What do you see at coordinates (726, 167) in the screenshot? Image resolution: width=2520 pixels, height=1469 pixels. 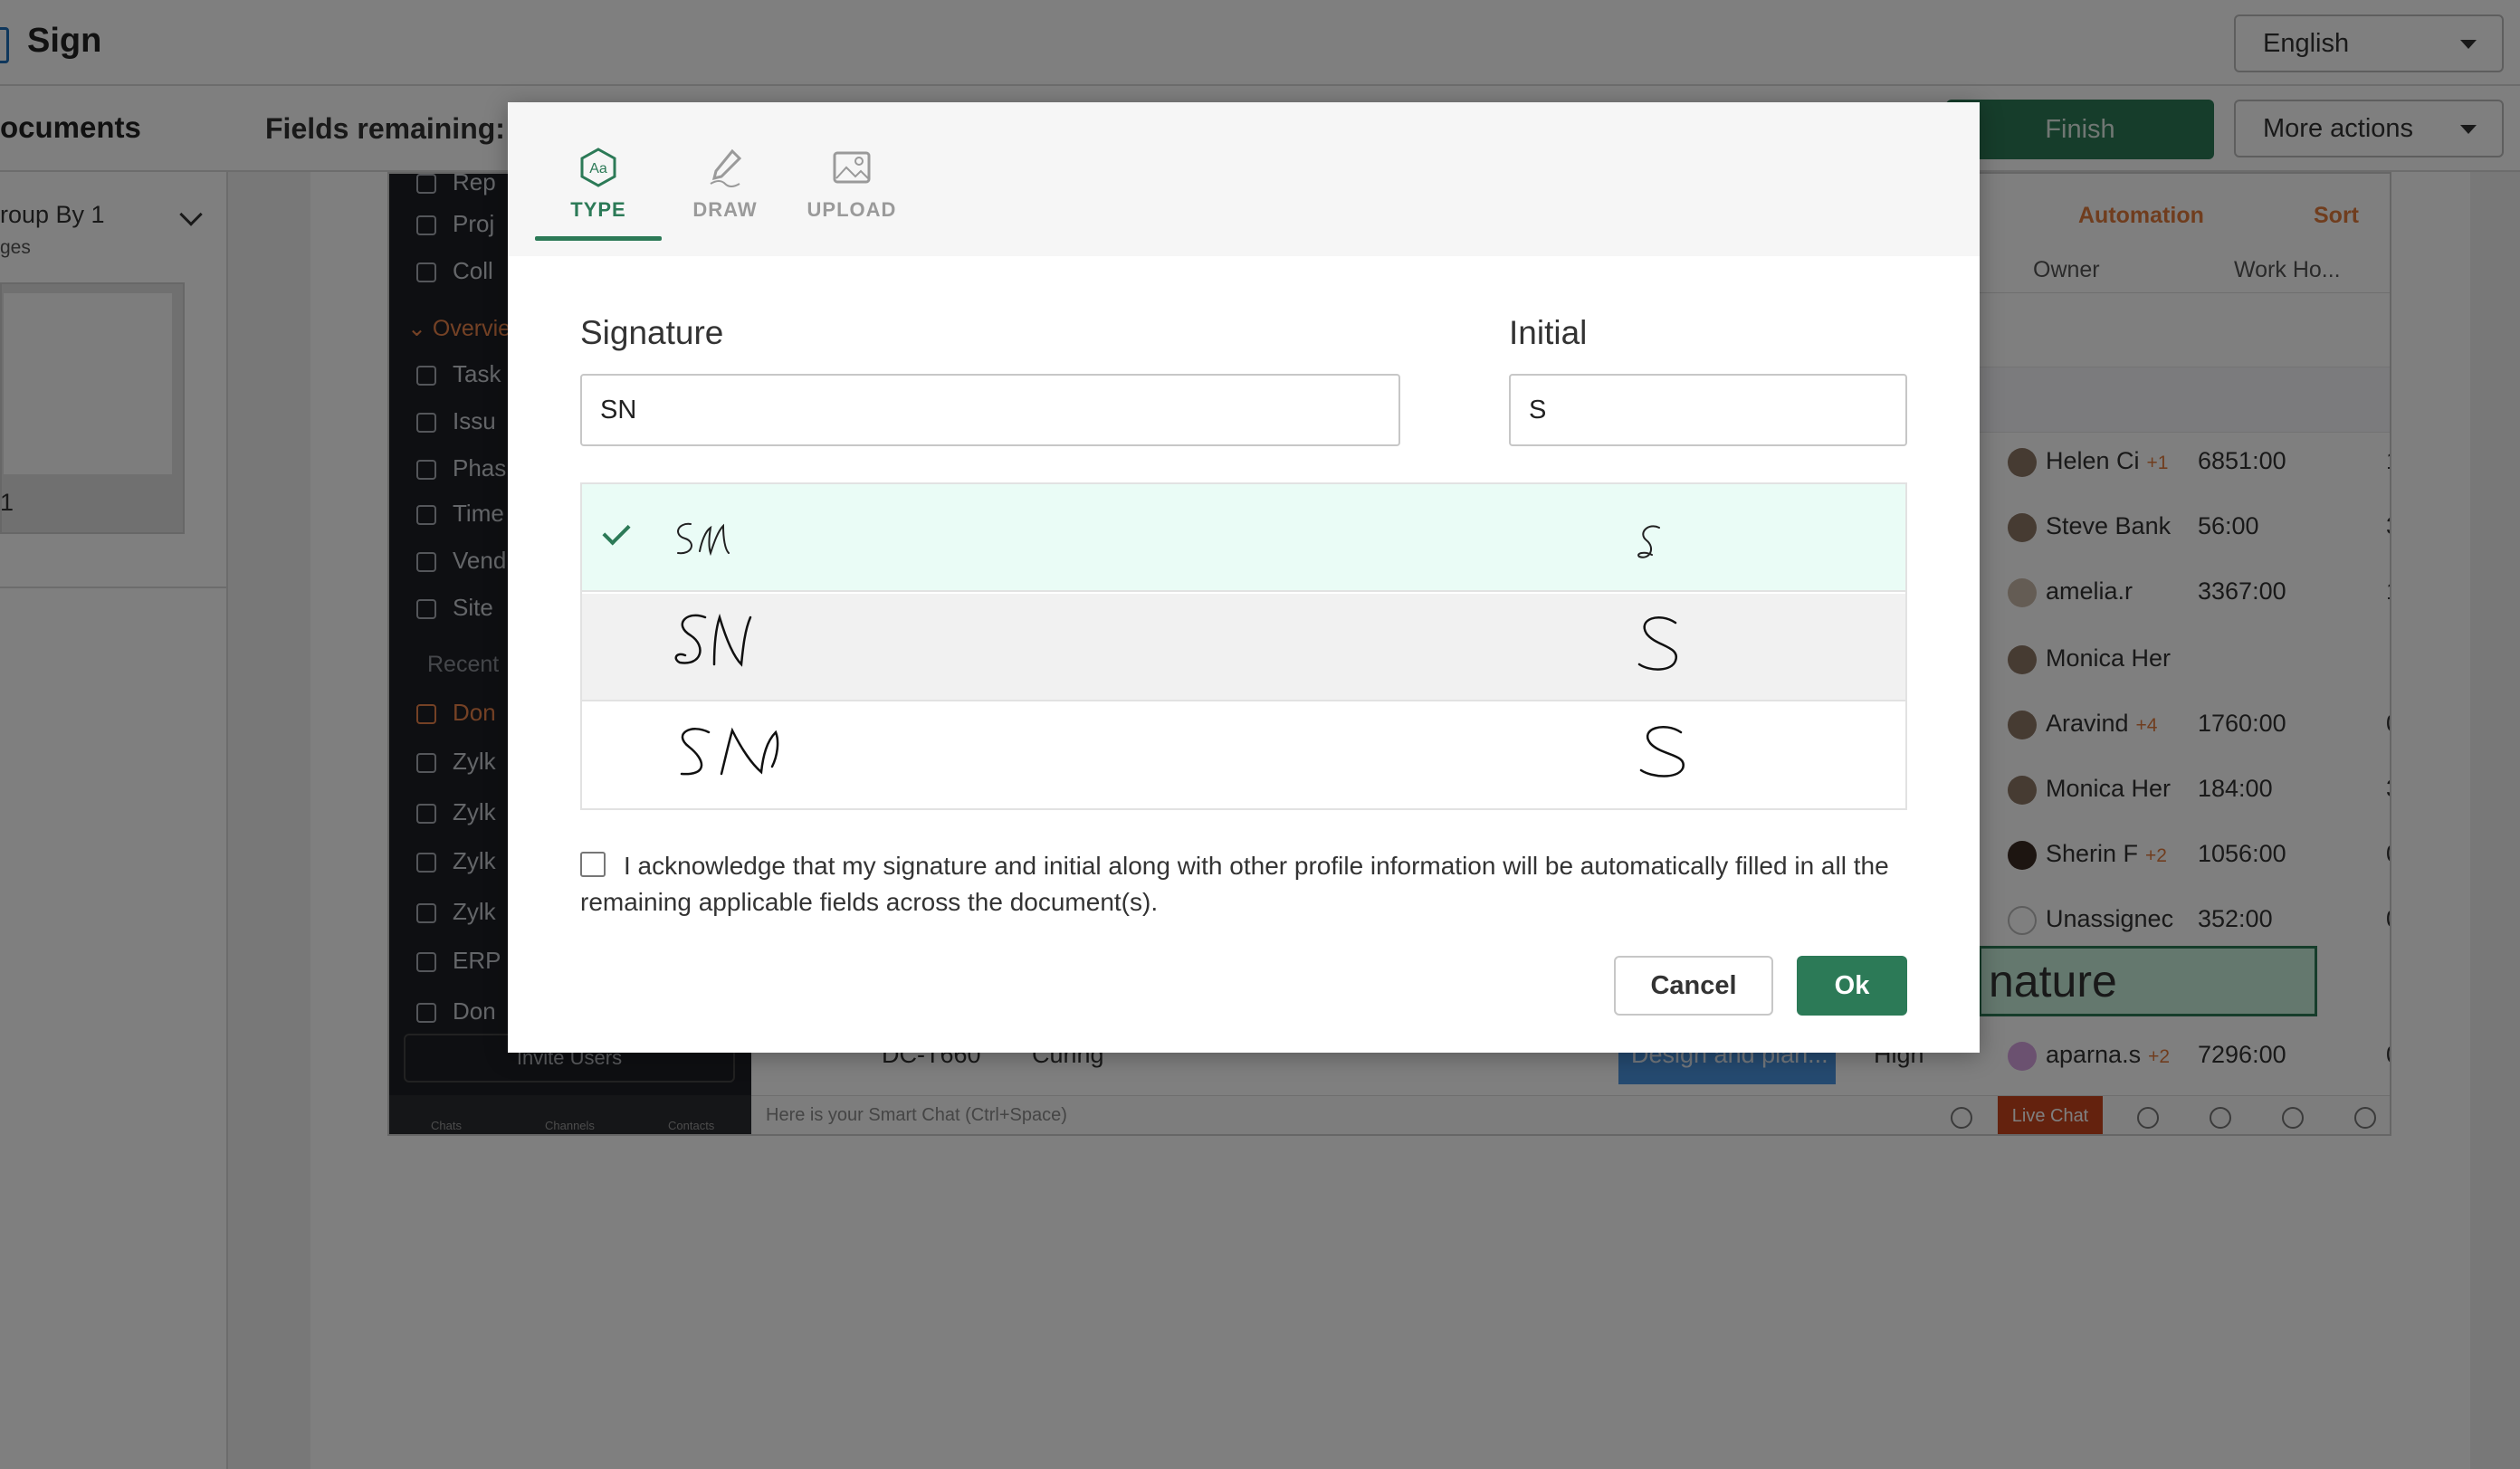 I see `draw-icon` at bounding box center [726, 167].